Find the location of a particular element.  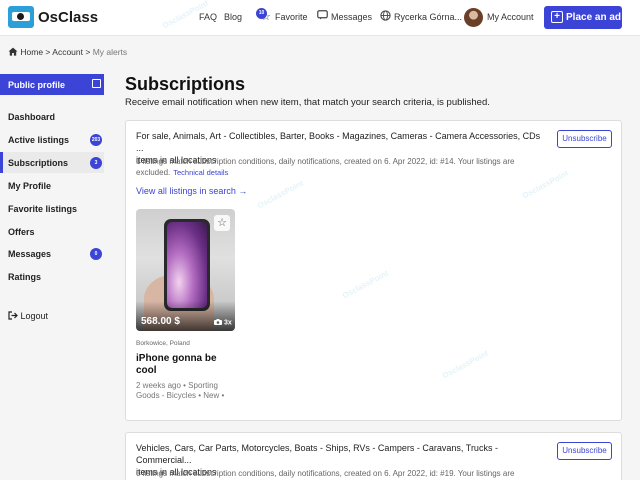

sidebar-item-subscriptions: Subscriptions is located at coordinates (38, 163).